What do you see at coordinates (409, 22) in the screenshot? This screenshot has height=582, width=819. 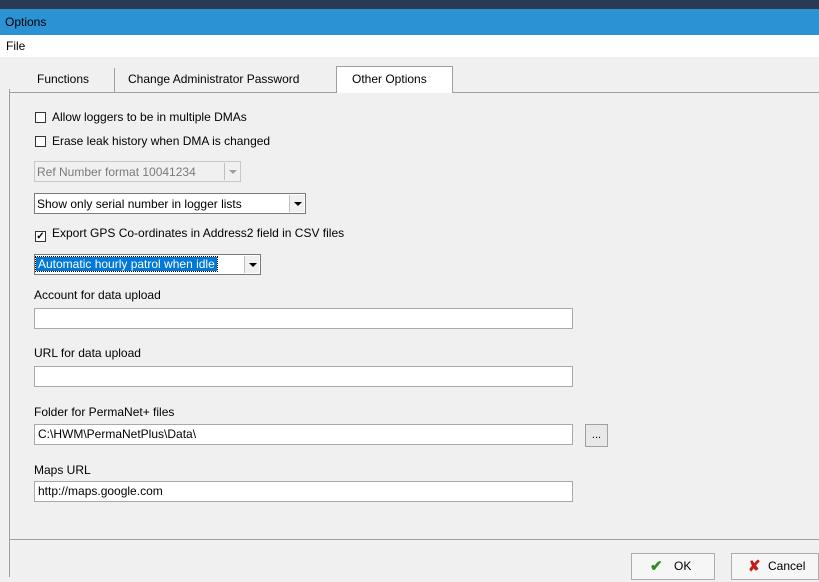 I see `title-bar: Options` at bounding box center [409, 22].